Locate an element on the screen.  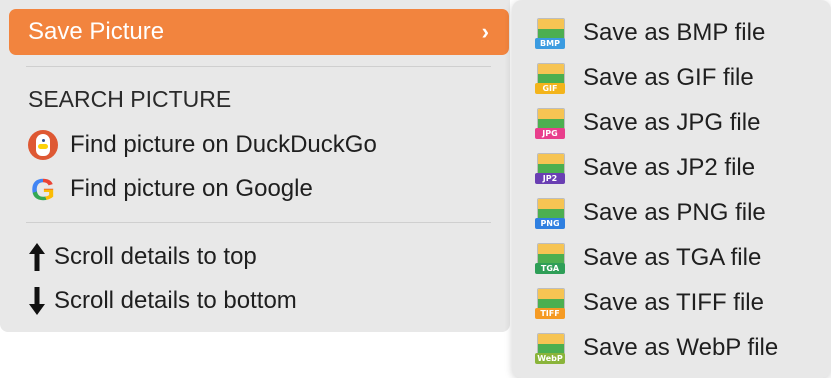
gif-file-tag: GIF is located at coordinates (550, 88).